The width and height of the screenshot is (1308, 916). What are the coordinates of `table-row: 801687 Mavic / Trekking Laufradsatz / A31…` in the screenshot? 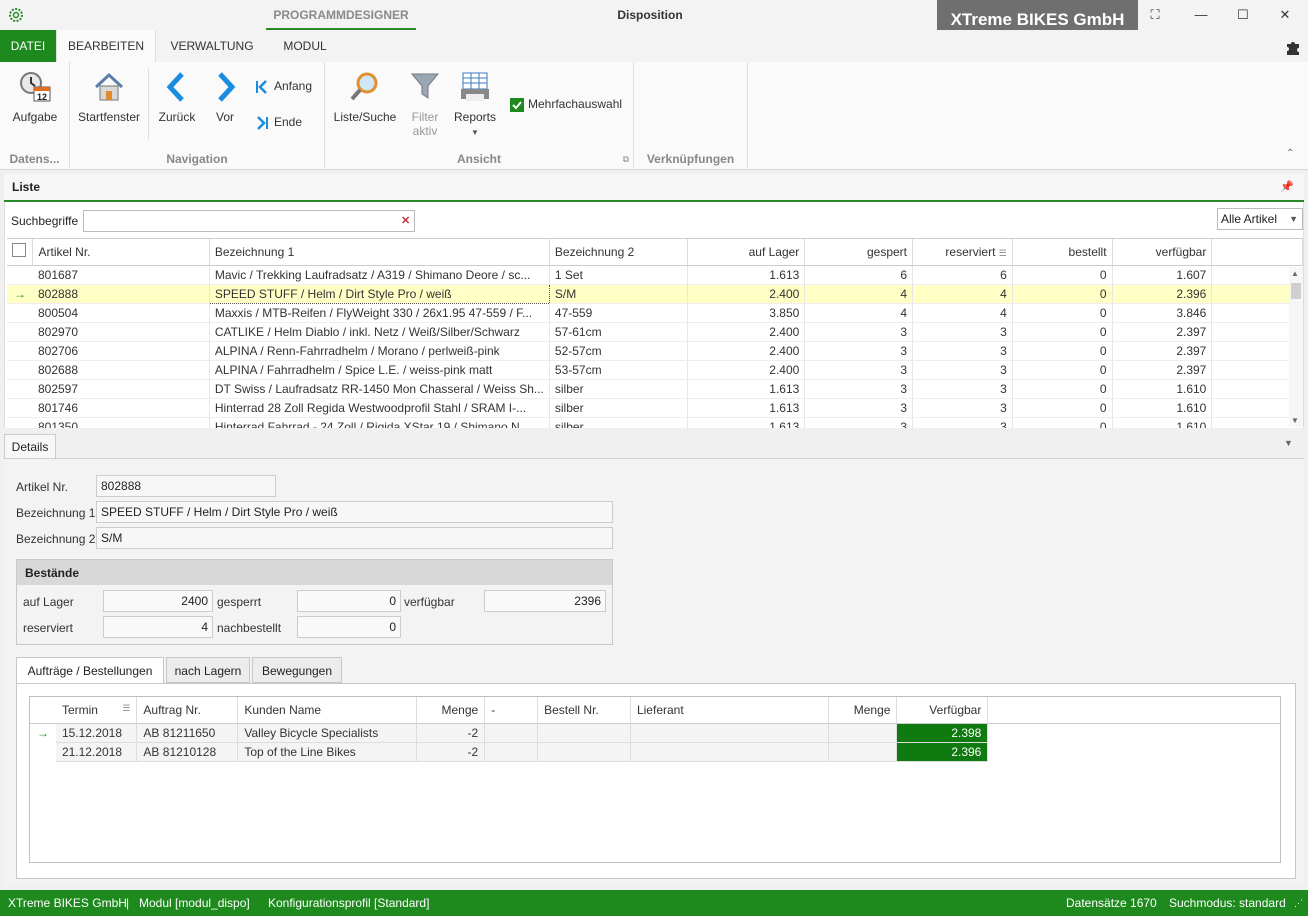 It's located at (655, 275).